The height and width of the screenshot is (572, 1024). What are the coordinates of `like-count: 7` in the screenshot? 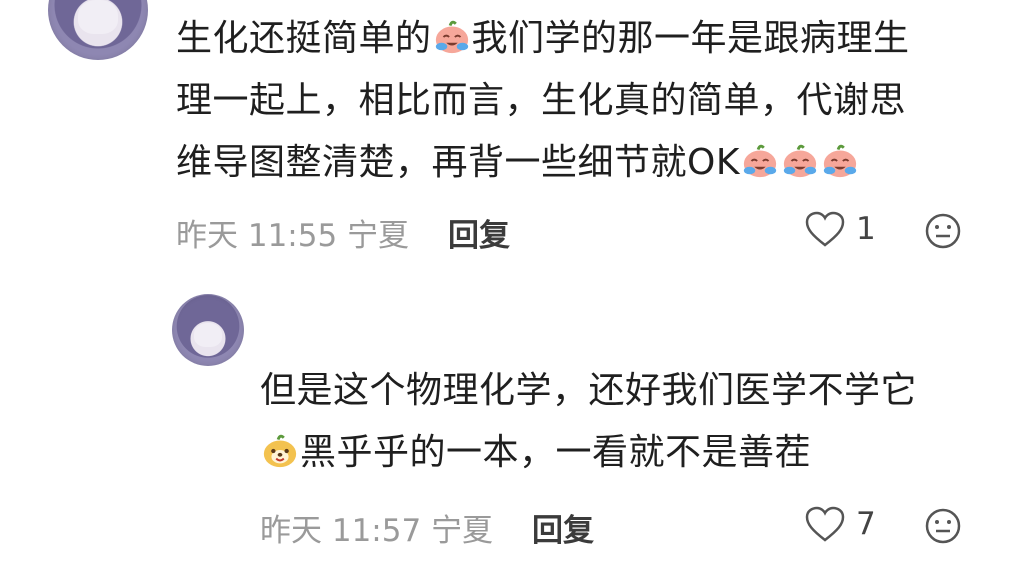 It's located at (866, 524).